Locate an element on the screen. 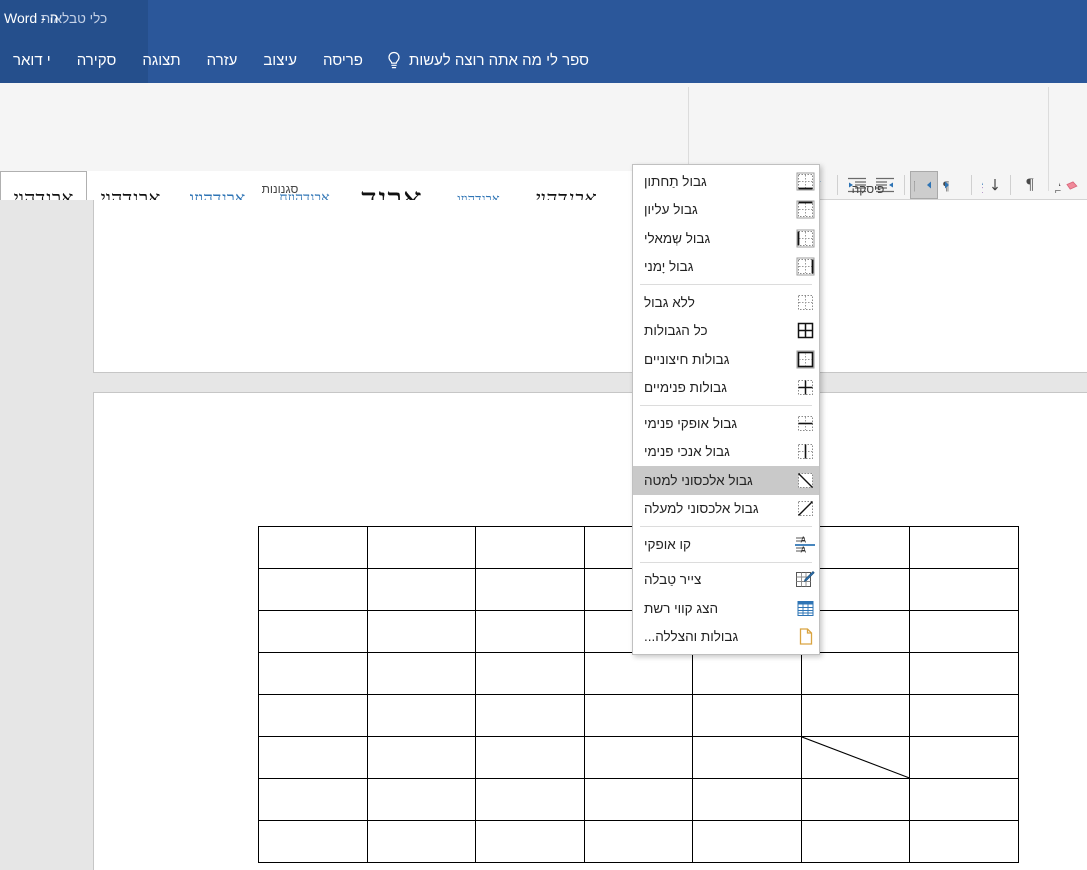 The width and height of the screenshot is (1087, 870). border-diagonal-down-icon is located at coordinates (805, 480).